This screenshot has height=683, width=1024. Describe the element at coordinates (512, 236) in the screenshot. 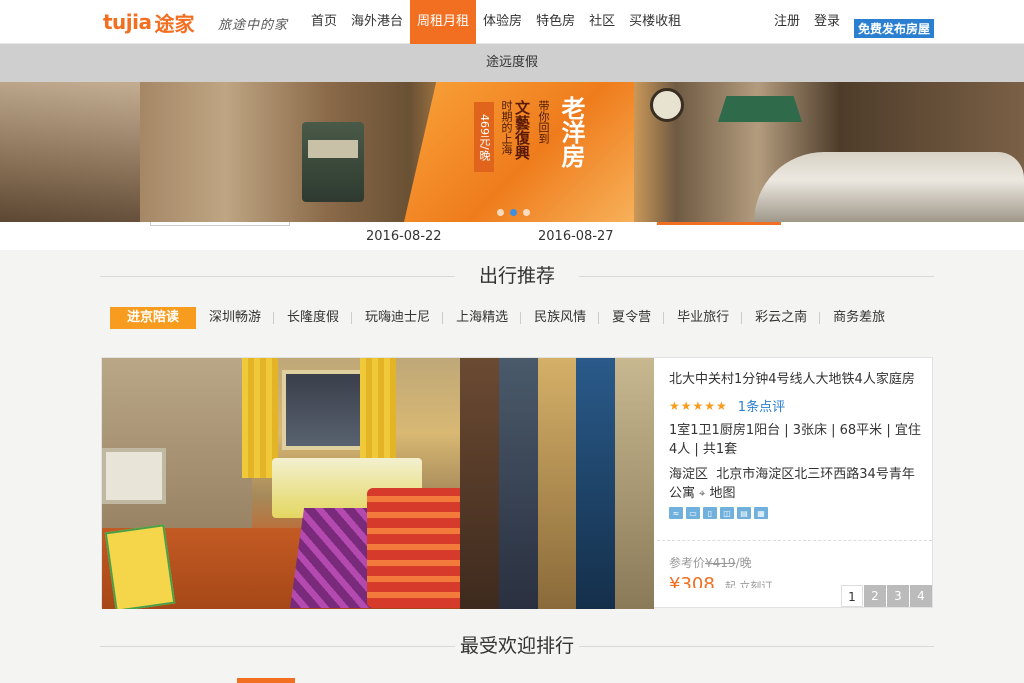

I see `date-strip: 2016-08-22 2016-08-27` at that location.